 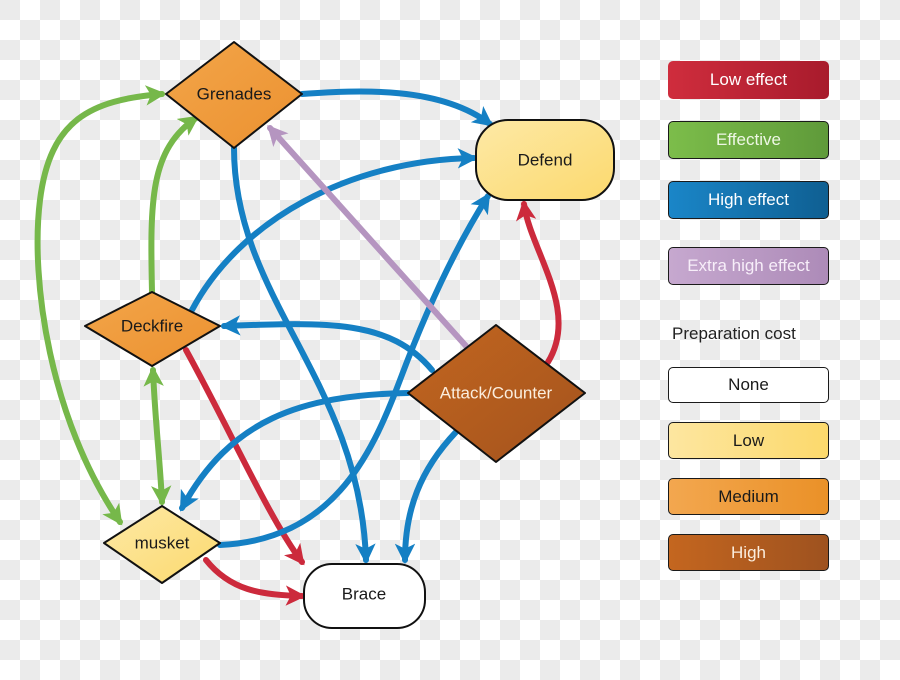 What do you see at coordinates (174, 205) in the screenshot?
I see `edge-deckfire-grenades` at bounding box center [174, 205].